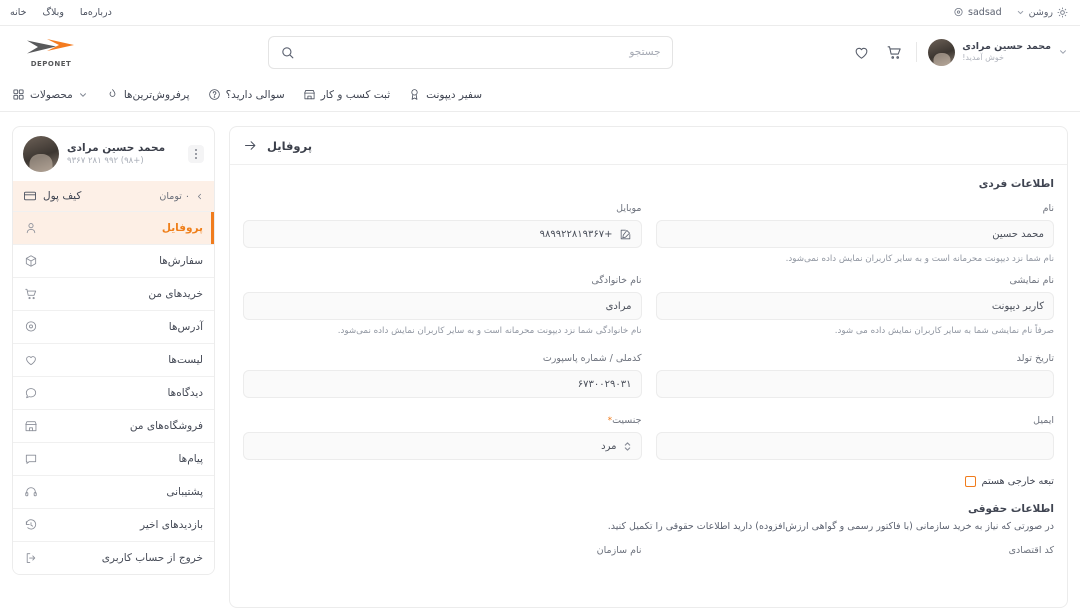 The width and height of the screenshot is (1080, 608). What do you see at coordinates (31, 261) in the screenshot?
I see `box-icon` at bounding box center [31, 261].